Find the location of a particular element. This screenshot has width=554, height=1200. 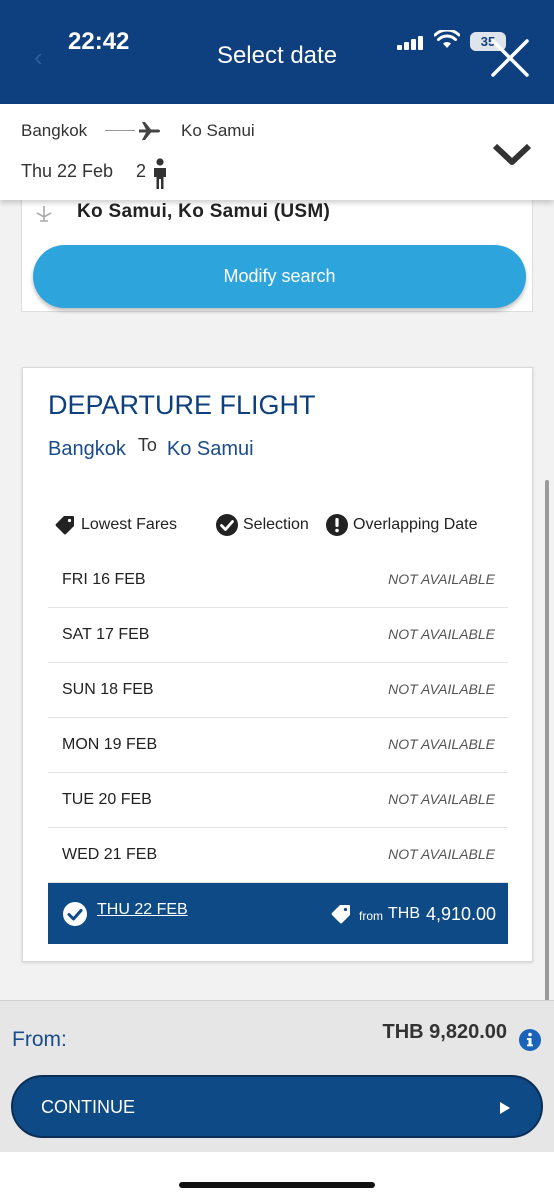

departure-route: Bangkok To Ko Samui is located at coordinates (151, 448).